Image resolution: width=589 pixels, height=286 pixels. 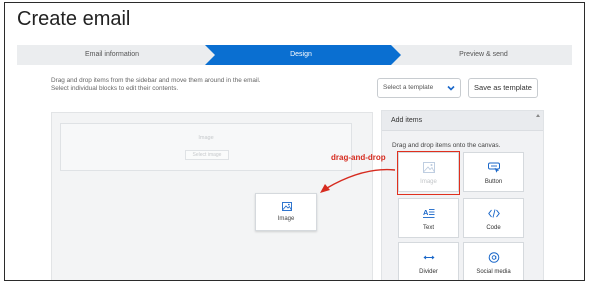 I want to click on button-icon, so click(x=494, y=167).